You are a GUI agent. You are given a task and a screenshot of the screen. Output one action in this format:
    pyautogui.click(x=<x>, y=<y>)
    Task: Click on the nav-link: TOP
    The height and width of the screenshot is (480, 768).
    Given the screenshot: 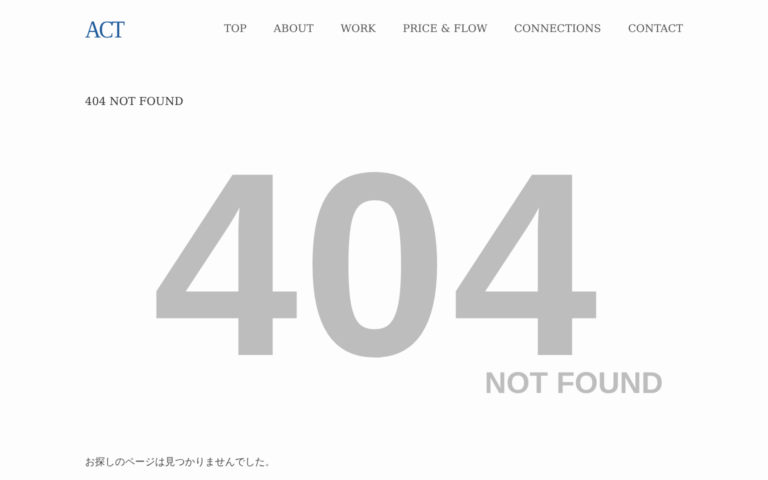 What is the action you would take?
    pyautogui.click(x=235, y=30)
    